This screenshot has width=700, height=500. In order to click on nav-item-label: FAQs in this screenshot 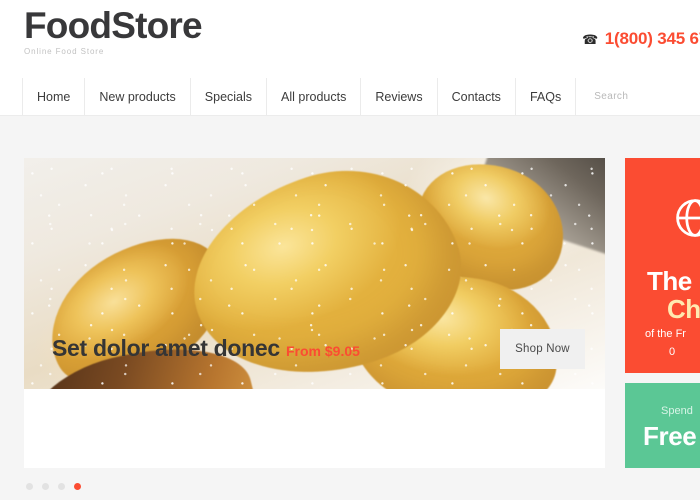, I will do `click(545, 96)`.